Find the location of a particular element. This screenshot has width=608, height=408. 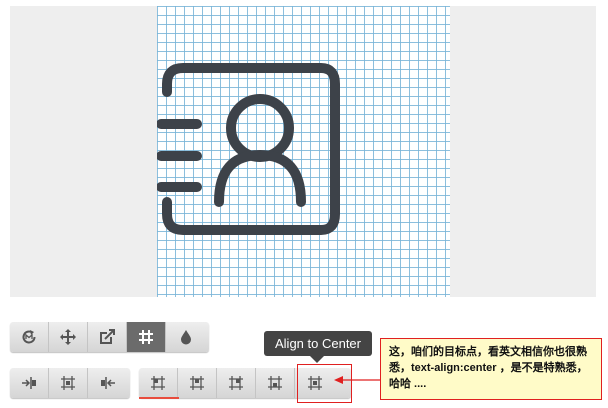

color-button is located at coordinates (185, 337).